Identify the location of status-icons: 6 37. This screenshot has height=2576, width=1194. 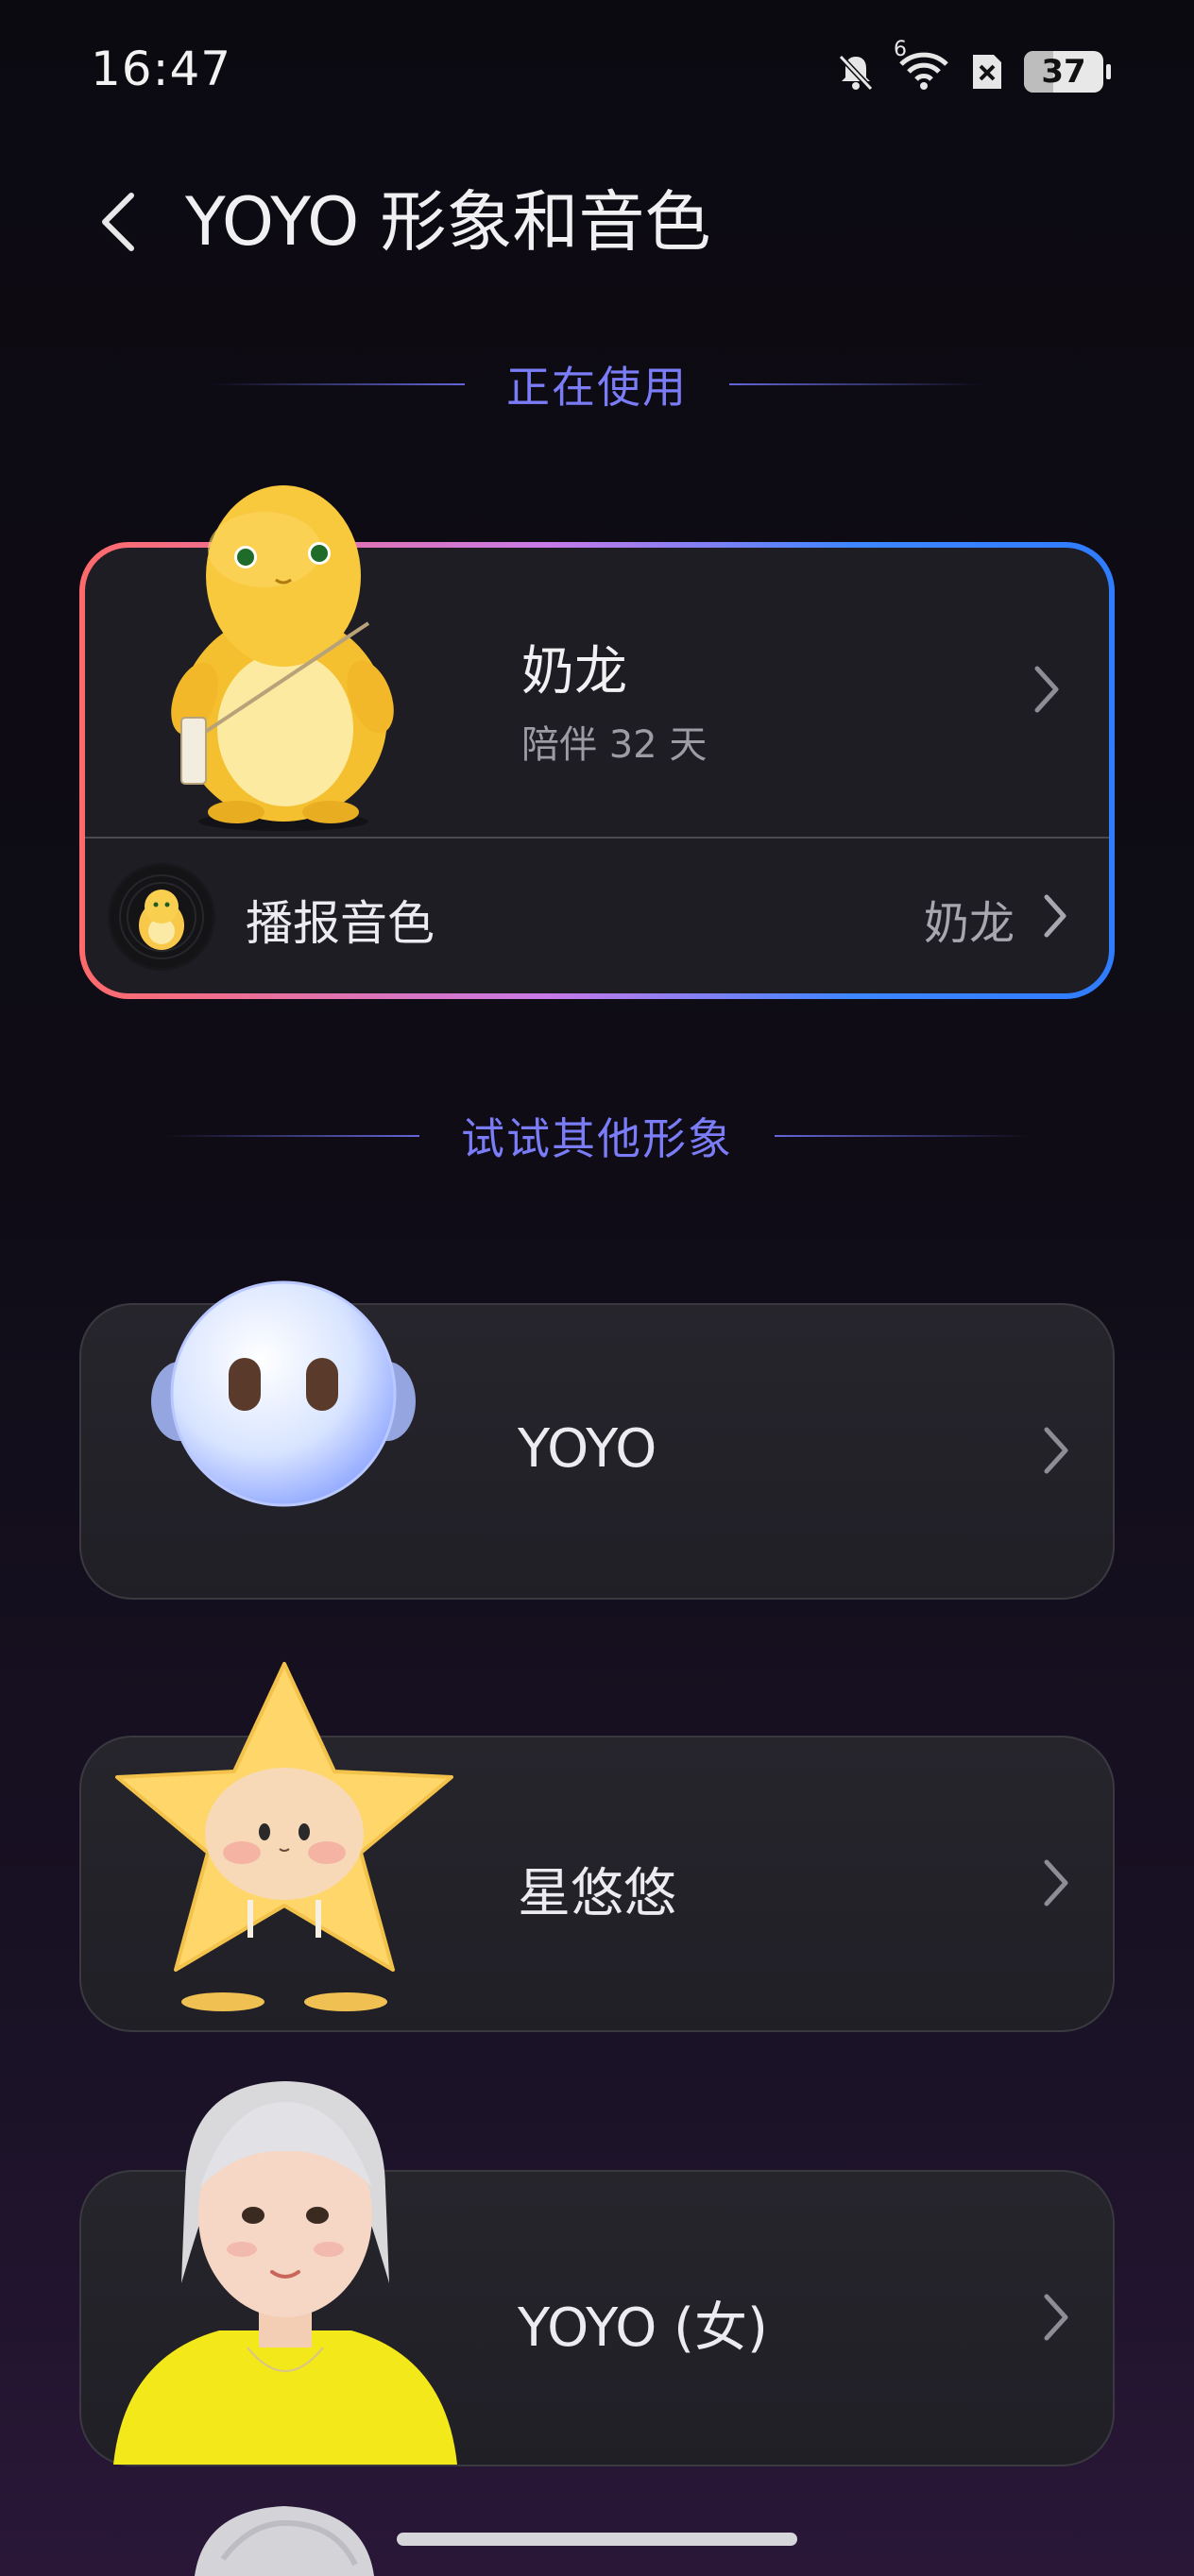
(973, 66).